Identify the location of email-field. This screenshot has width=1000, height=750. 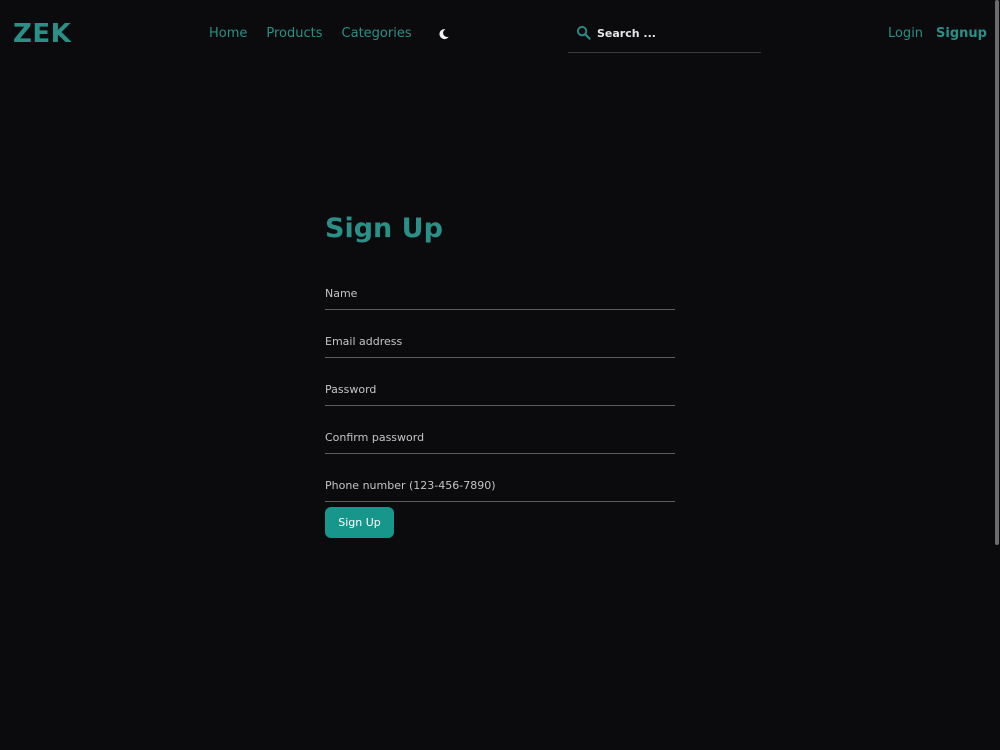
(500, 345).